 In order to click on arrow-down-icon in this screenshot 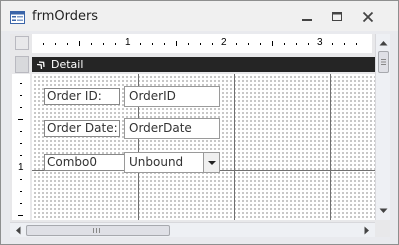, I will do `click(383, 210)`.